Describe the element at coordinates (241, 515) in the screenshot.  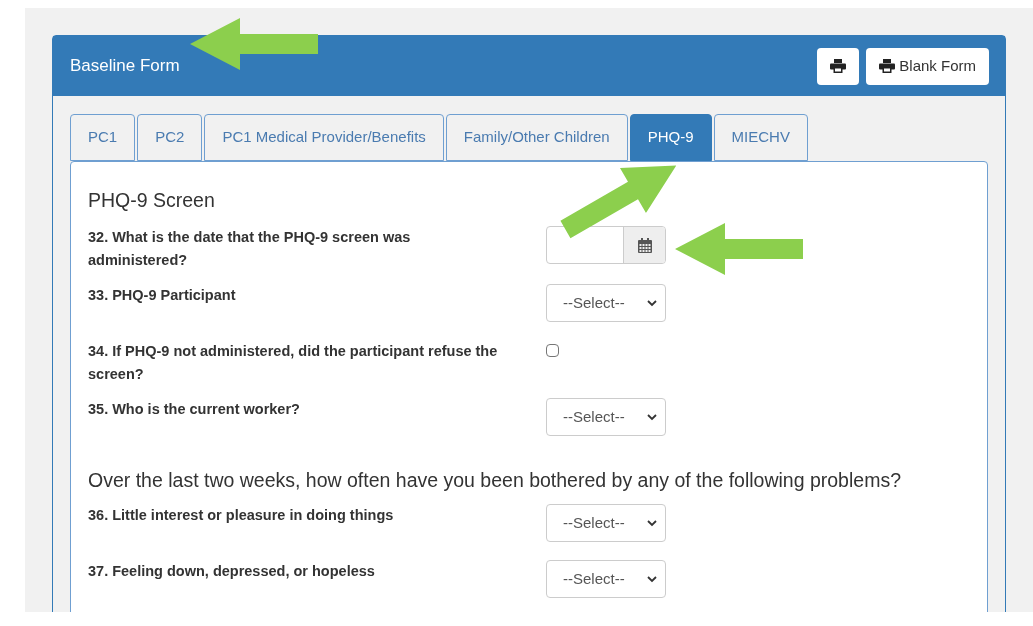
I see `question-label: 36. Little interest or pleasure in doing things` at that location.